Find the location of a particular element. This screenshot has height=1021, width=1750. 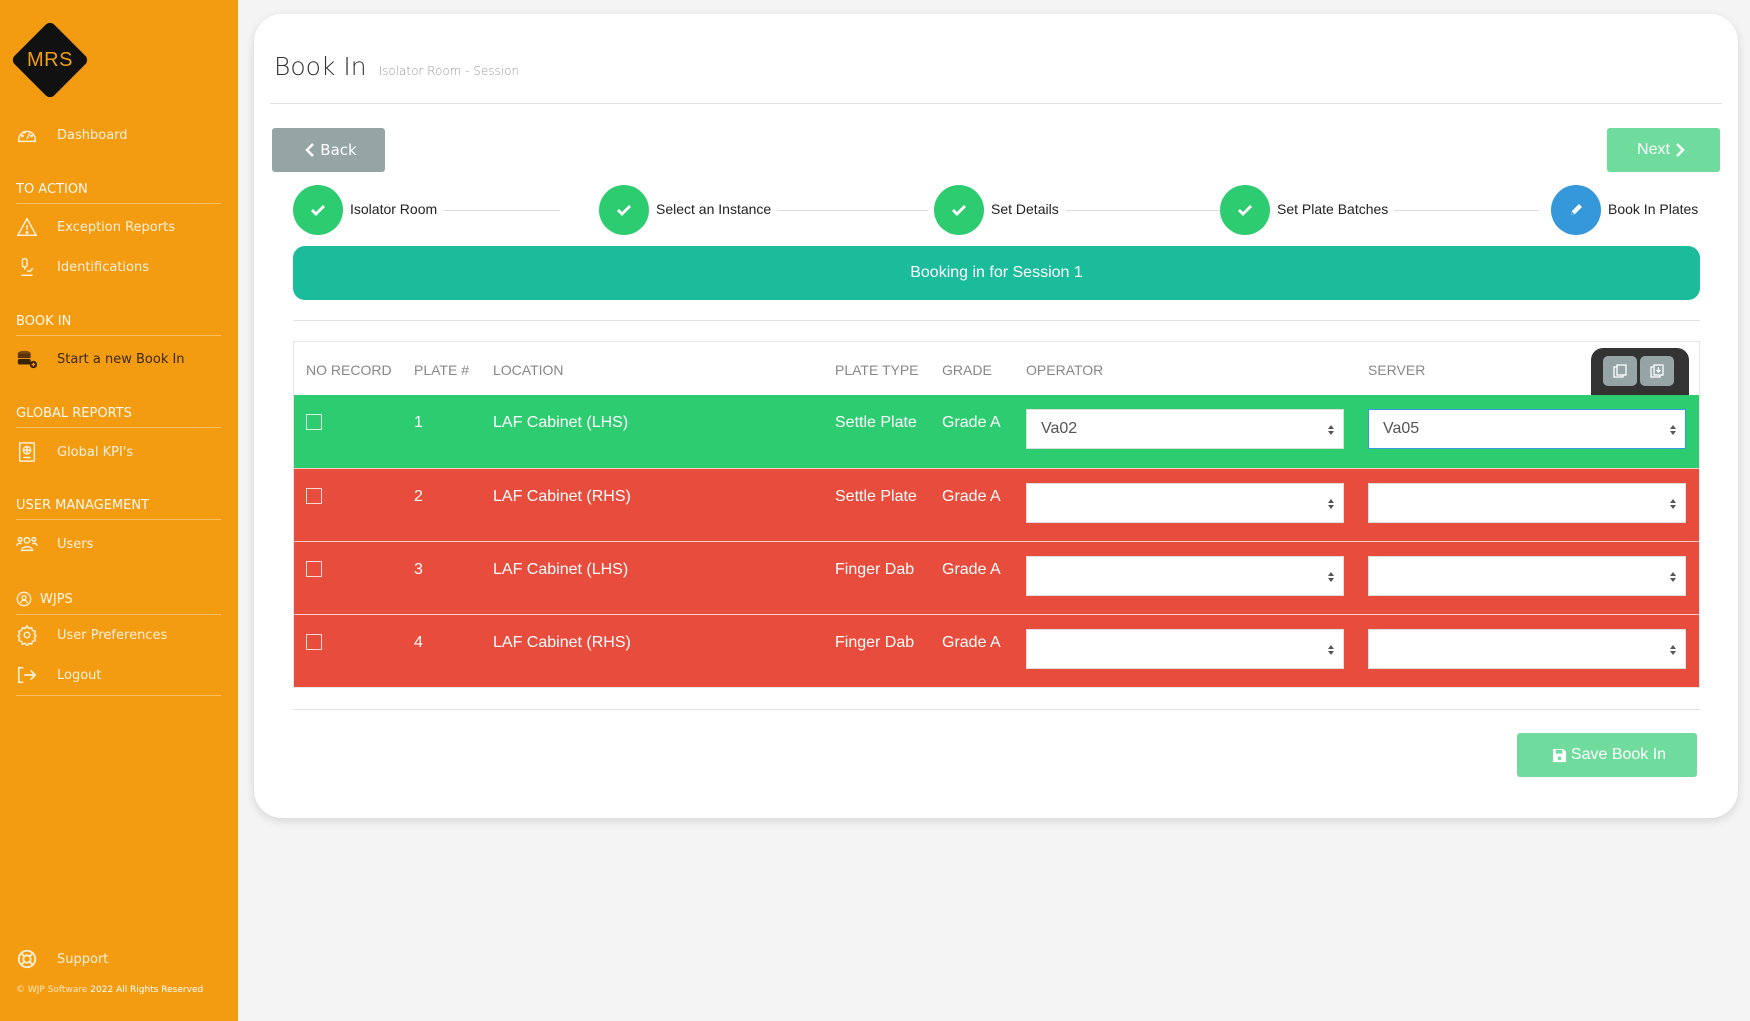

user-circle-icon is located at coordinates (24, 599).